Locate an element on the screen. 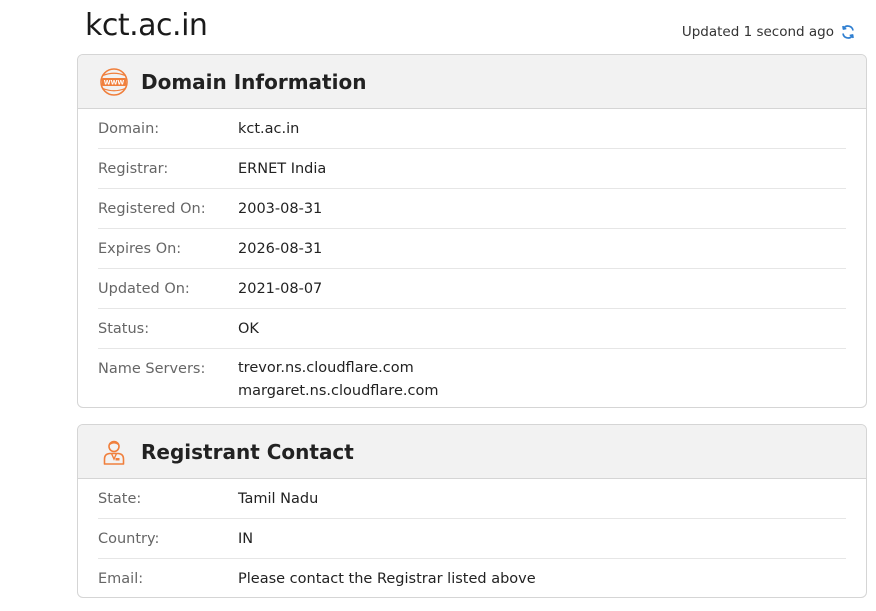 The height and width of the screenshot is (611, 876). page-title: kct.ac.in is located at coordinates (146, 25).